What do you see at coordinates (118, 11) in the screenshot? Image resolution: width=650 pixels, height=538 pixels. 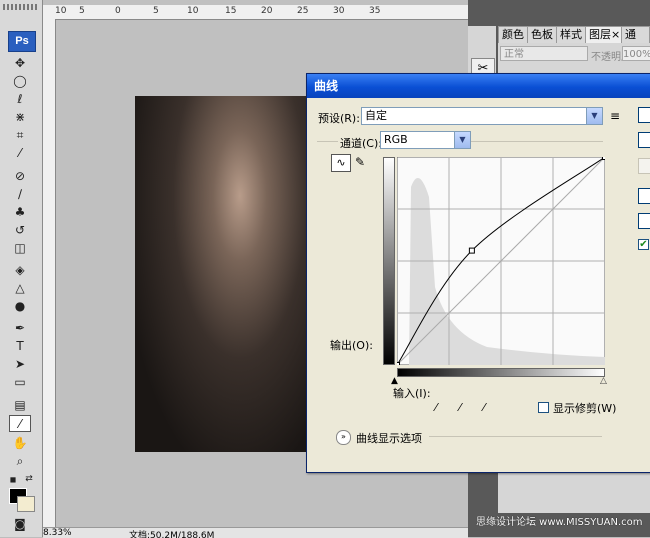 I see `ruler-label: 0` at bounding box center [118, 11].